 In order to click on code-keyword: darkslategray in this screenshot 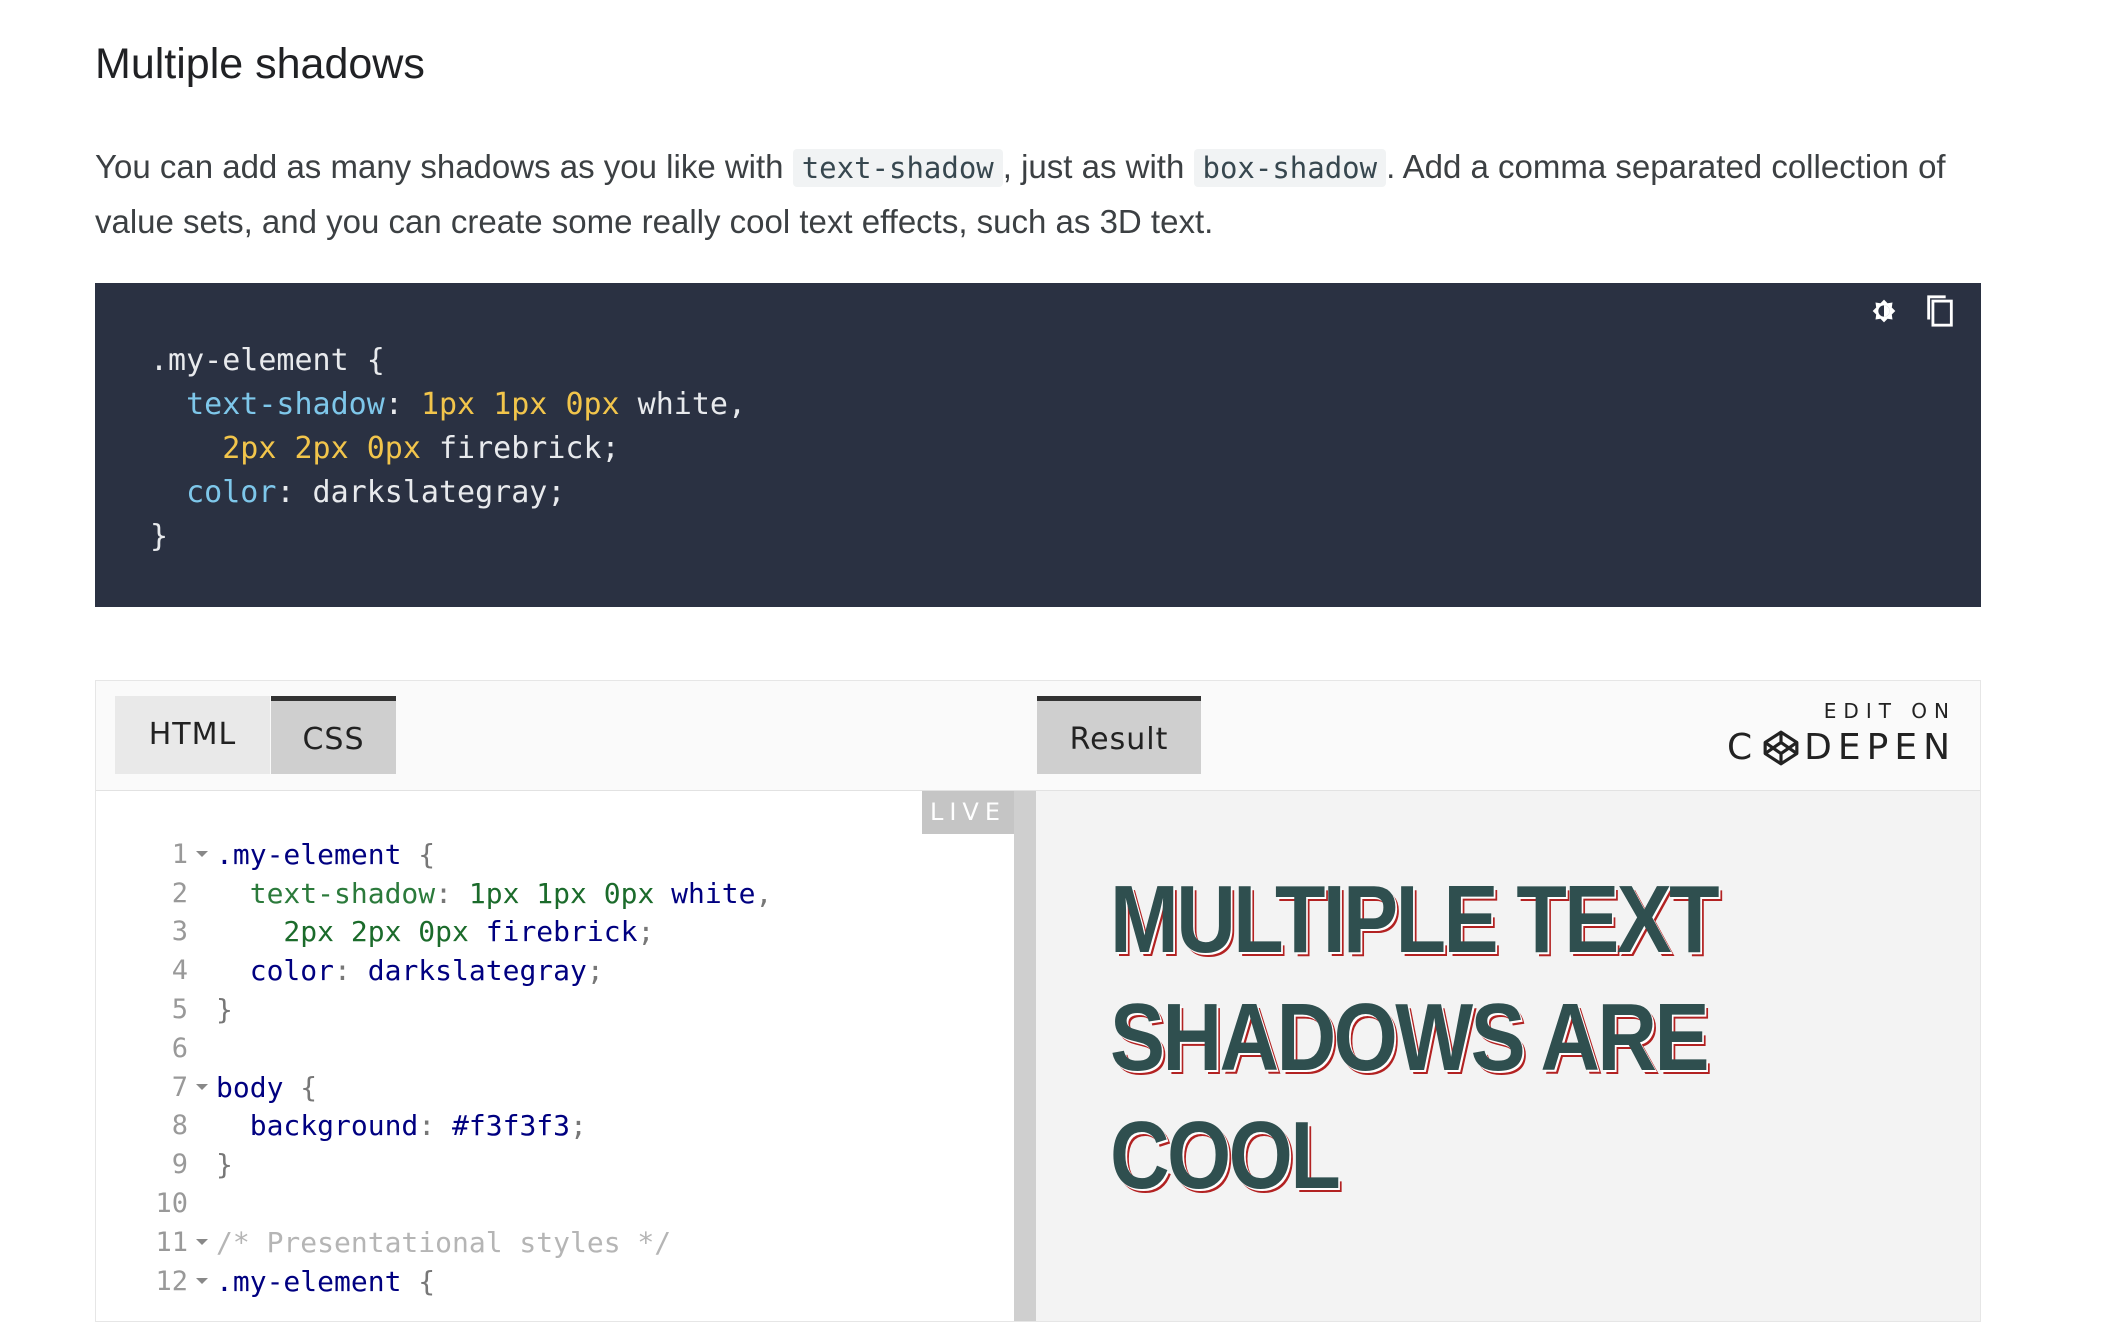, I will do `click(477, 971)`.